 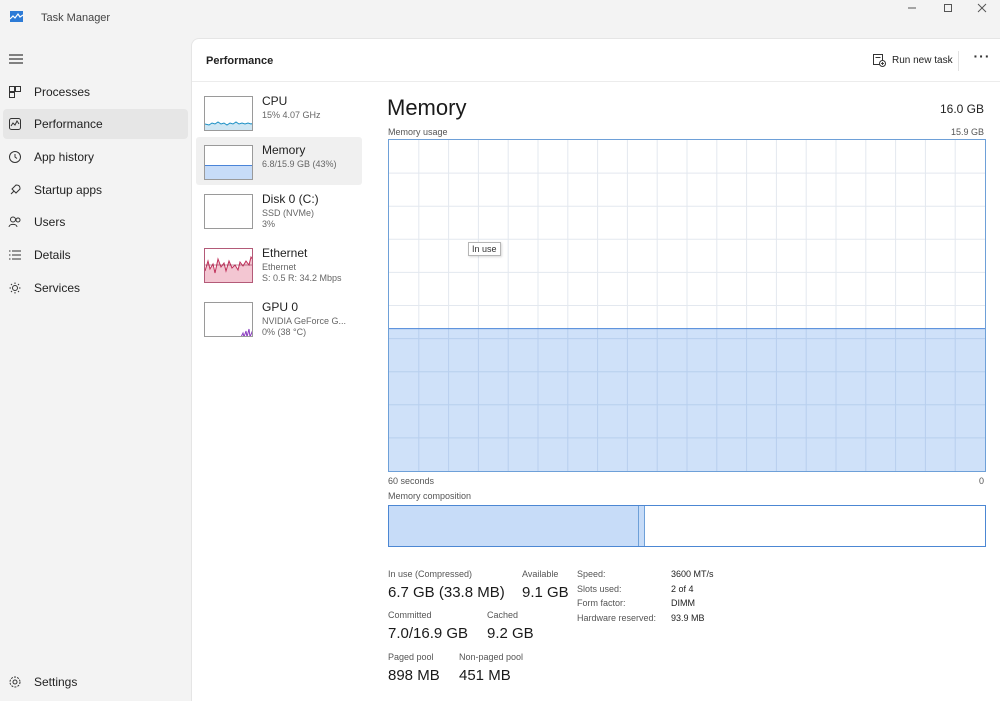 What do you see at coordinates (50, 222) in the screenshot?
I see `nav-label-users: Users` at bounding box center [50, 222].